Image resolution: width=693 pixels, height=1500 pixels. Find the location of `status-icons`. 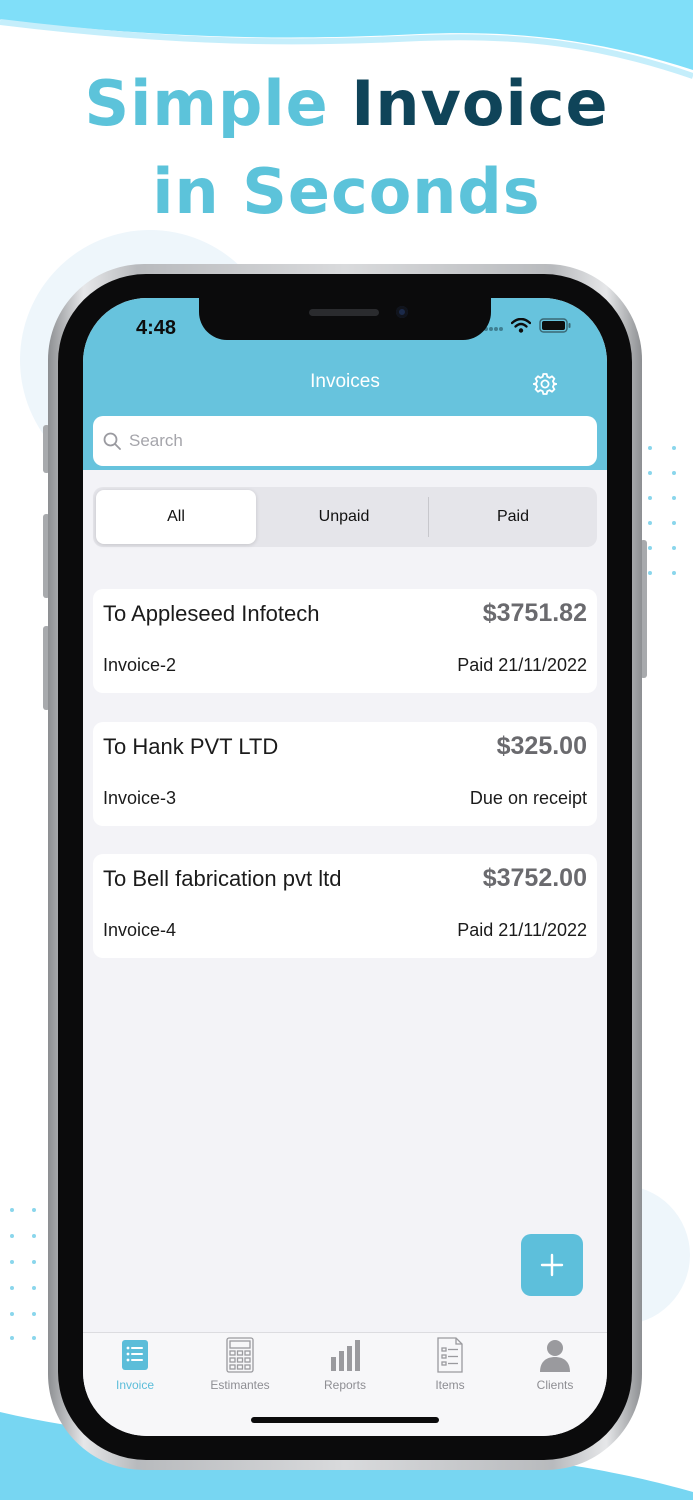

status-icons is located at coordinates (527, 327).